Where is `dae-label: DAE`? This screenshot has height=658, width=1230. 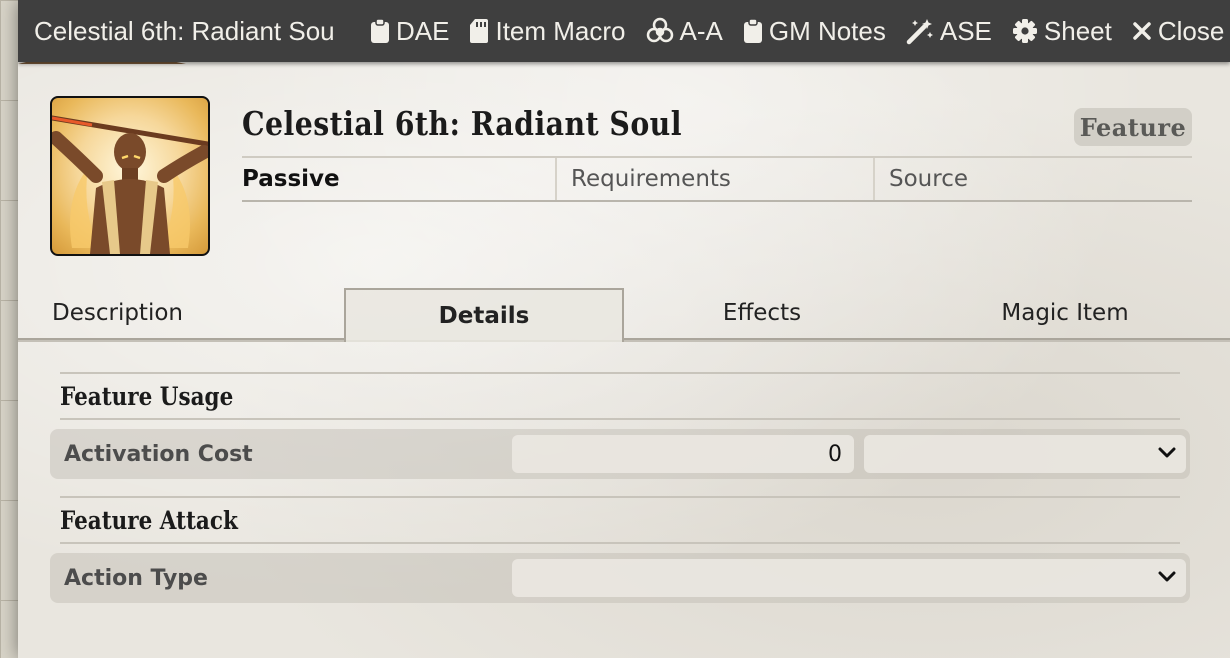 dae-label: DAE is located at coordinates (423, 30).